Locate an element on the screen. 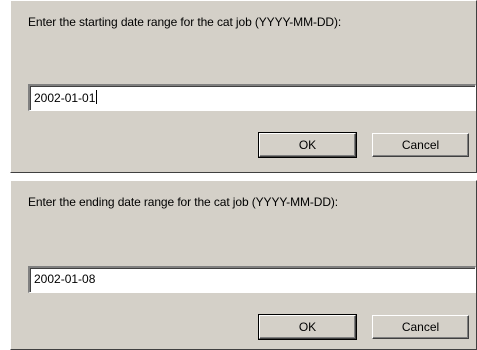  end-date-value: 2002-01-08 is located at coordinates (65, 279).